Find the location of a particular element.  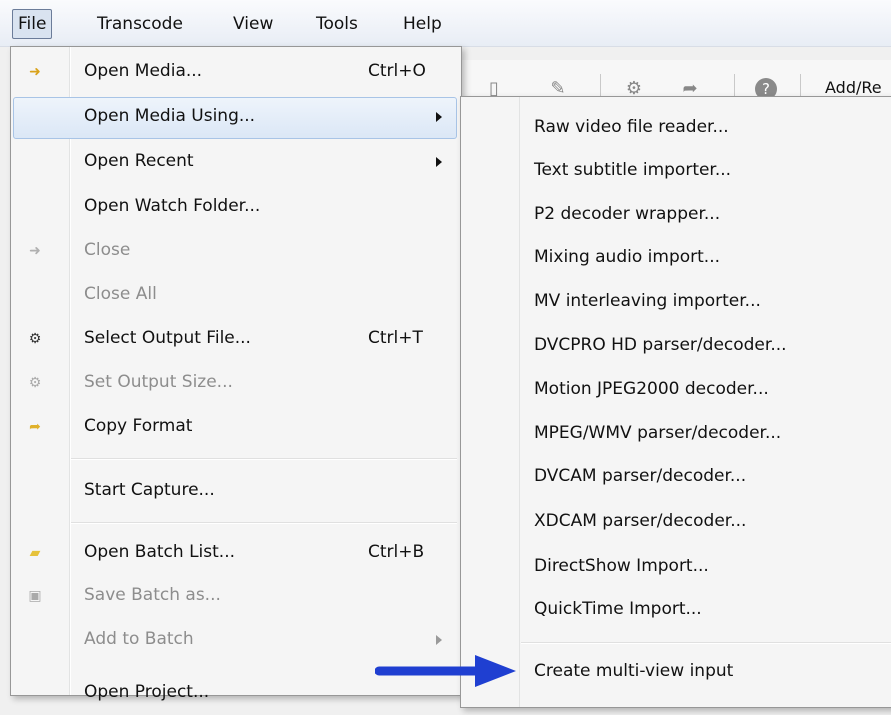

open-media-icon: ➜ is located at coordinates (35, 72).